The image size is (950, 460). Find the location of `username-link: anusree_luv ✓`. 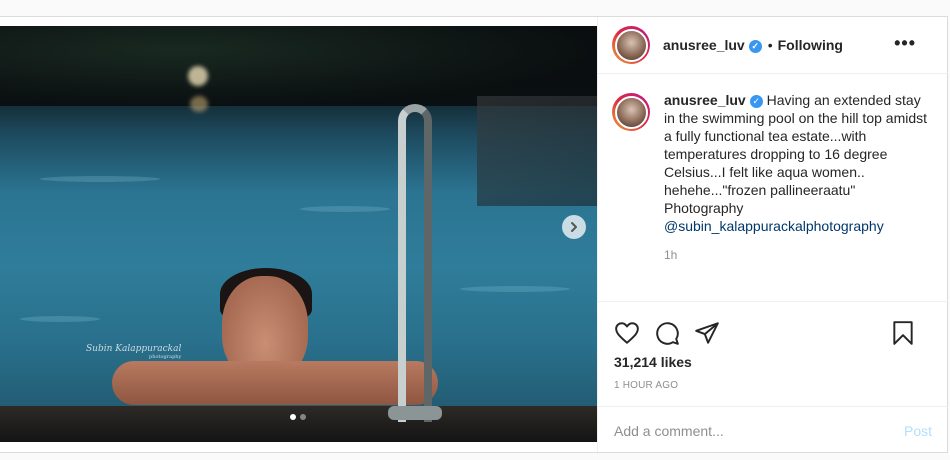

username-link: anusree_luv ✓ is located at coordinates (712, 45).